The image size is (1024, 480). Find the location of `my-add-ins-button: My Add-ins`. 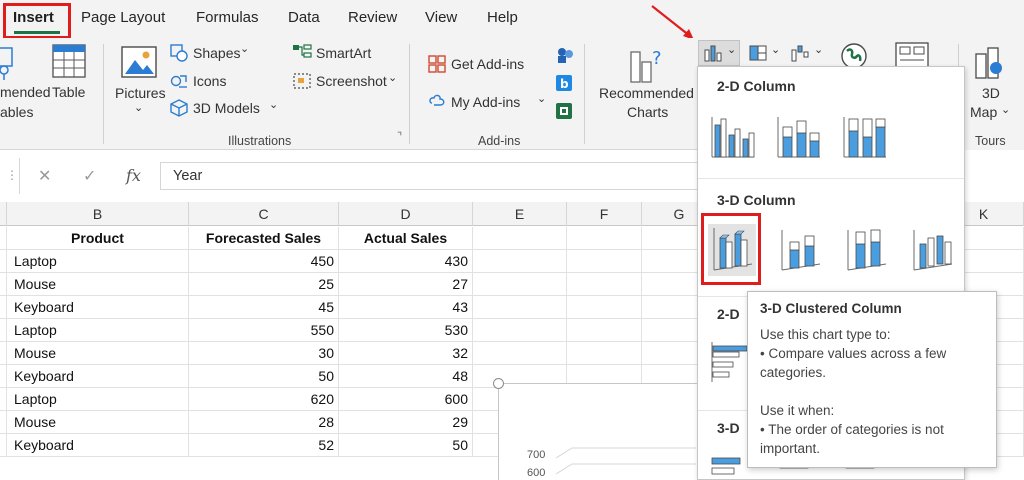

my-add-ins-button: My Add-ins is located at coordinates (485, 102).